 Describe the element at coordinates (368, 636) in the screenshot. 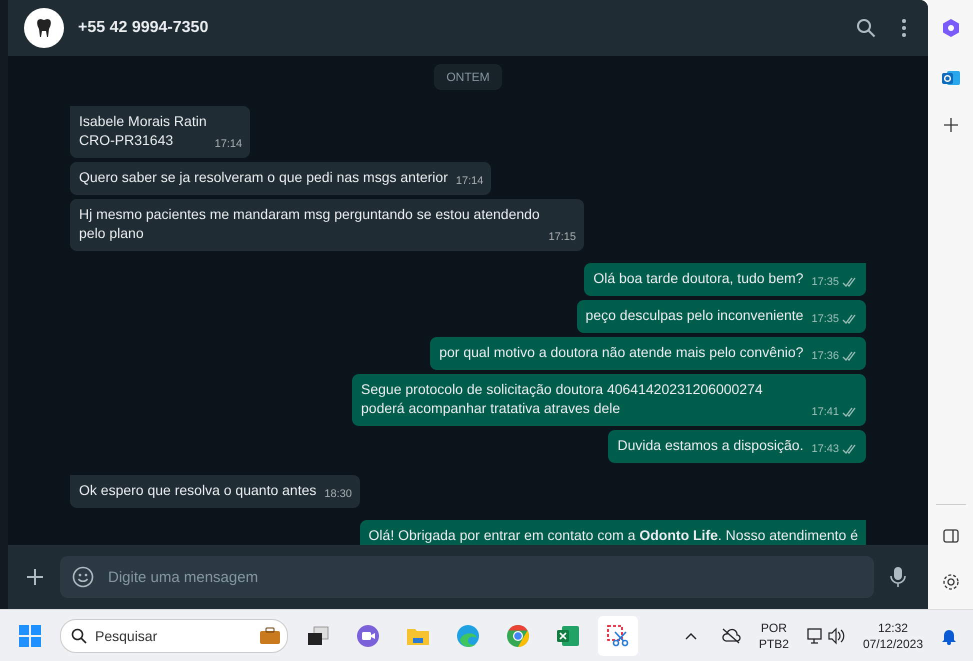

I see `video-chat-icon` at that location.